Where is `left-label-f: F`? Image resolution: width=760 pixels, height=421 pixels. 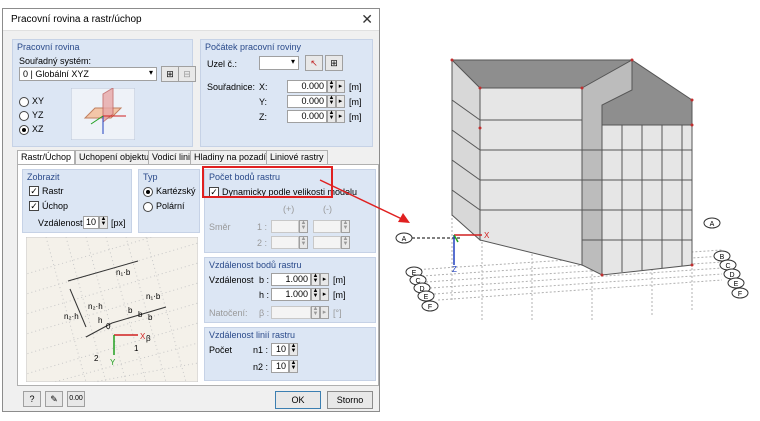 left-label-f: F is located at coordinates (430, 307).